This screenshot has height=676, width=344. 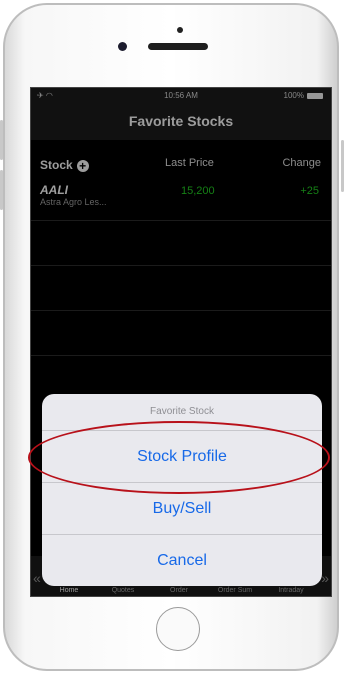 I want to click on earpiece-speaker, so click(x=178, y=46).